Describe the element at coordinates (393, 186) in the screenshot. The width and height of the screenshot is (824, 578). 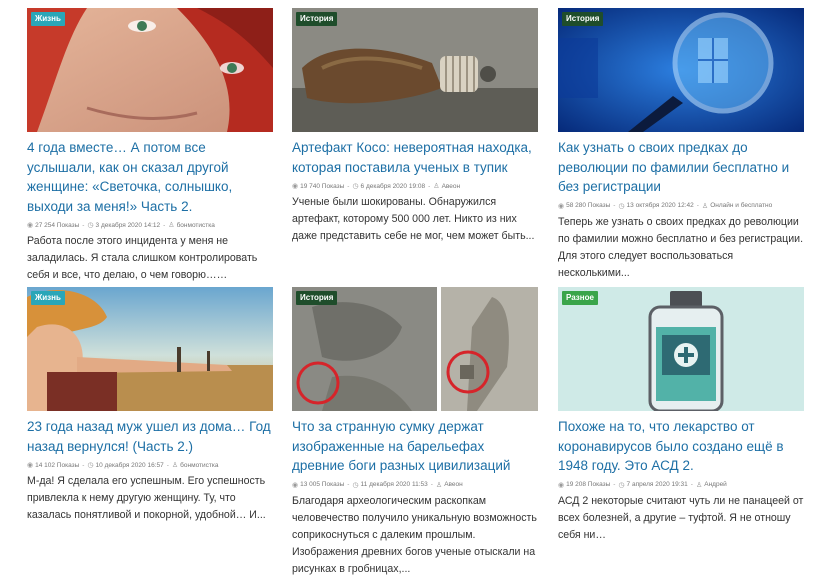
I see `publish-date: 6 декабря 2020 19:08` at that location.